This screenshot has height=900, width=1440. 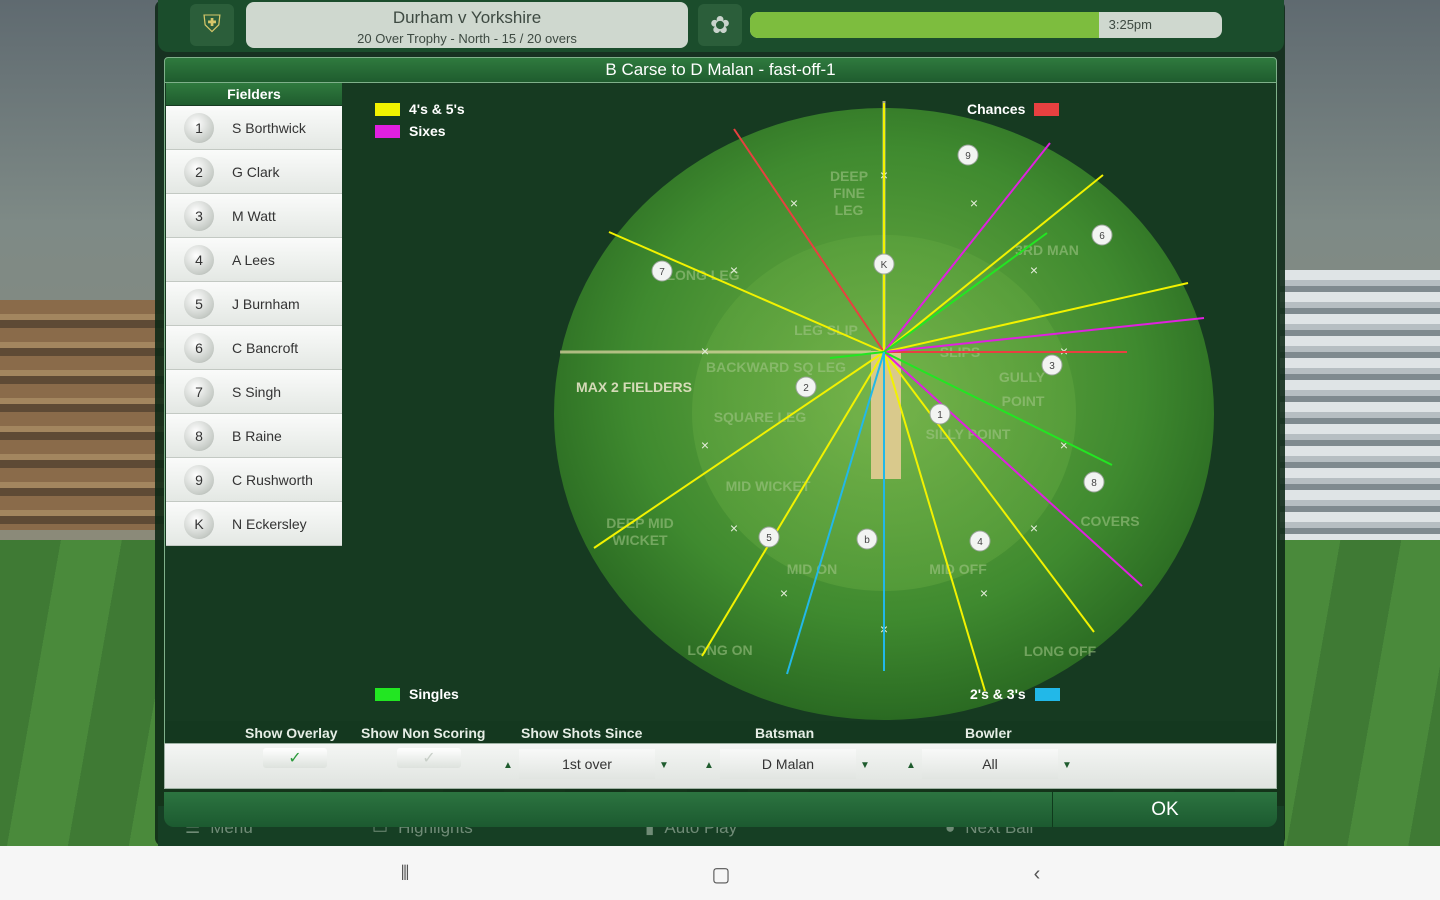 What do you see at coordinates (760, 417) in the screenshot?
I see `field-label: SQUARE LEG` at bounding box center [760, 417].